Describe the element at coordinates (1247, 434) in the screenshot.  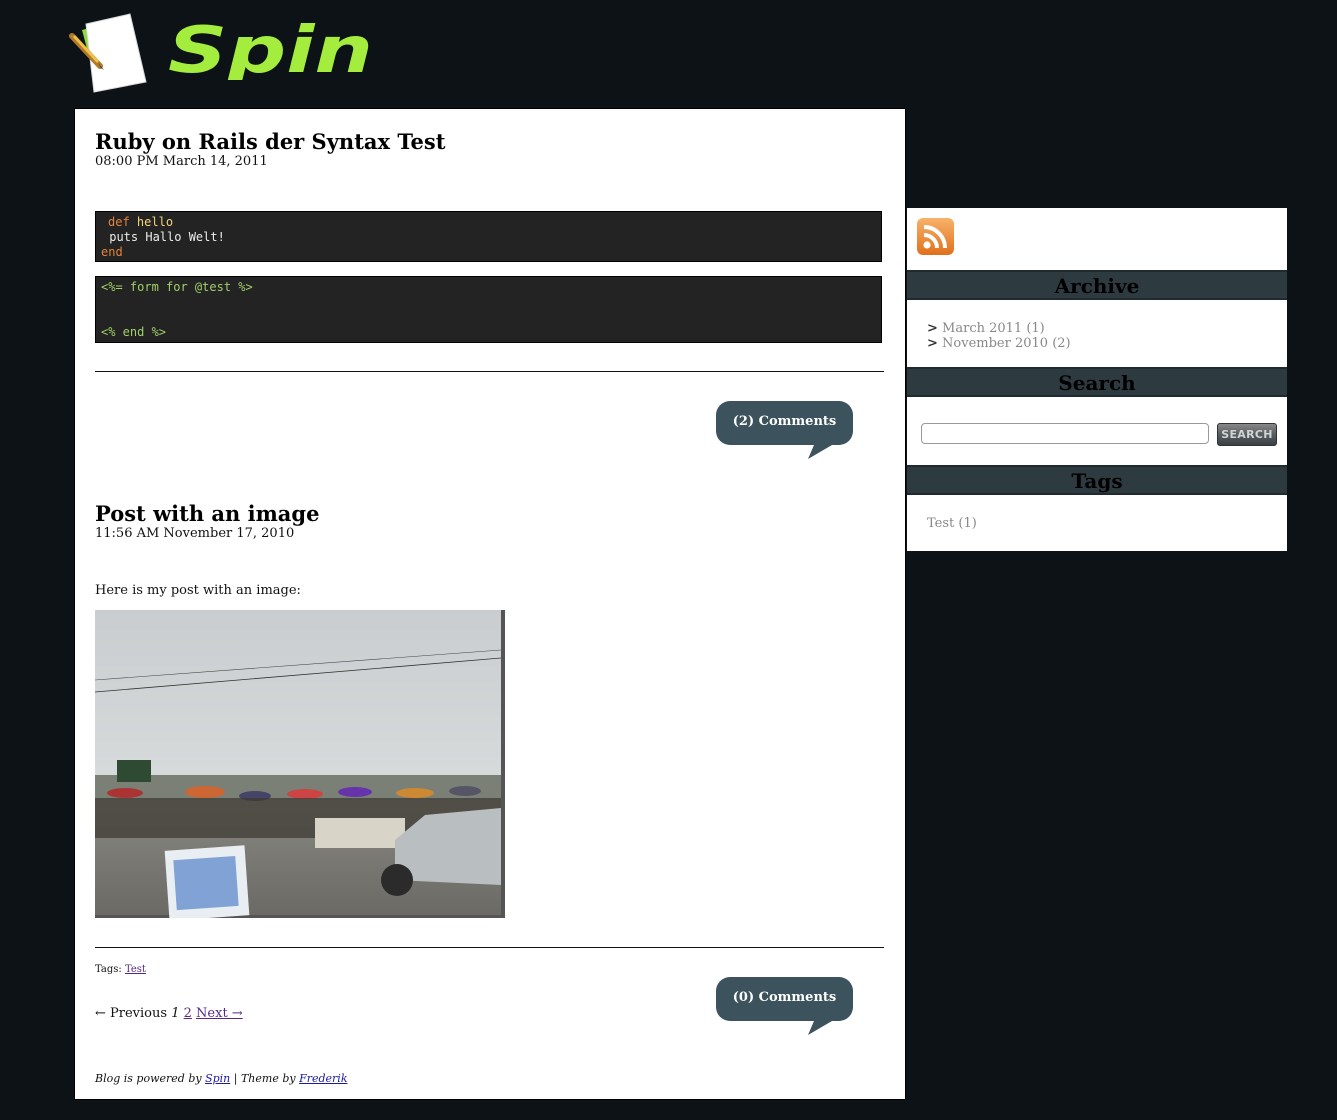
I see `search-button: SEARCH` at that location.